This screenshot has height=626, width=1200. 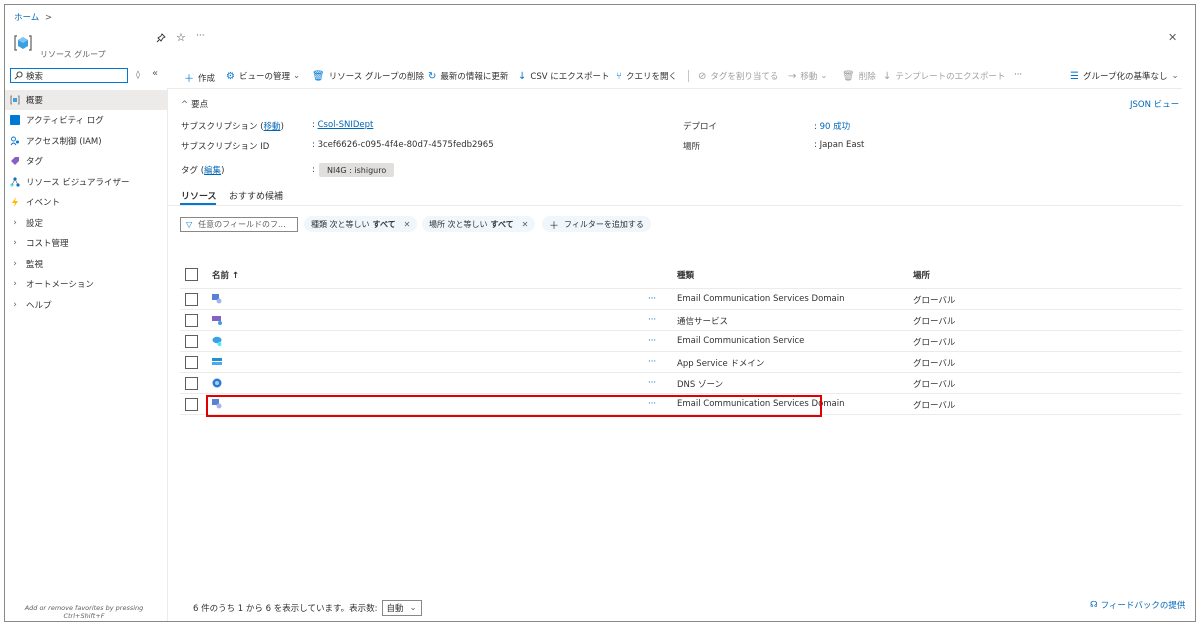 What do you see at coordinates (47, 244) in the screenshot?
I see `sidebar-item-label: コスト管理` at bounding box center [47, 244].